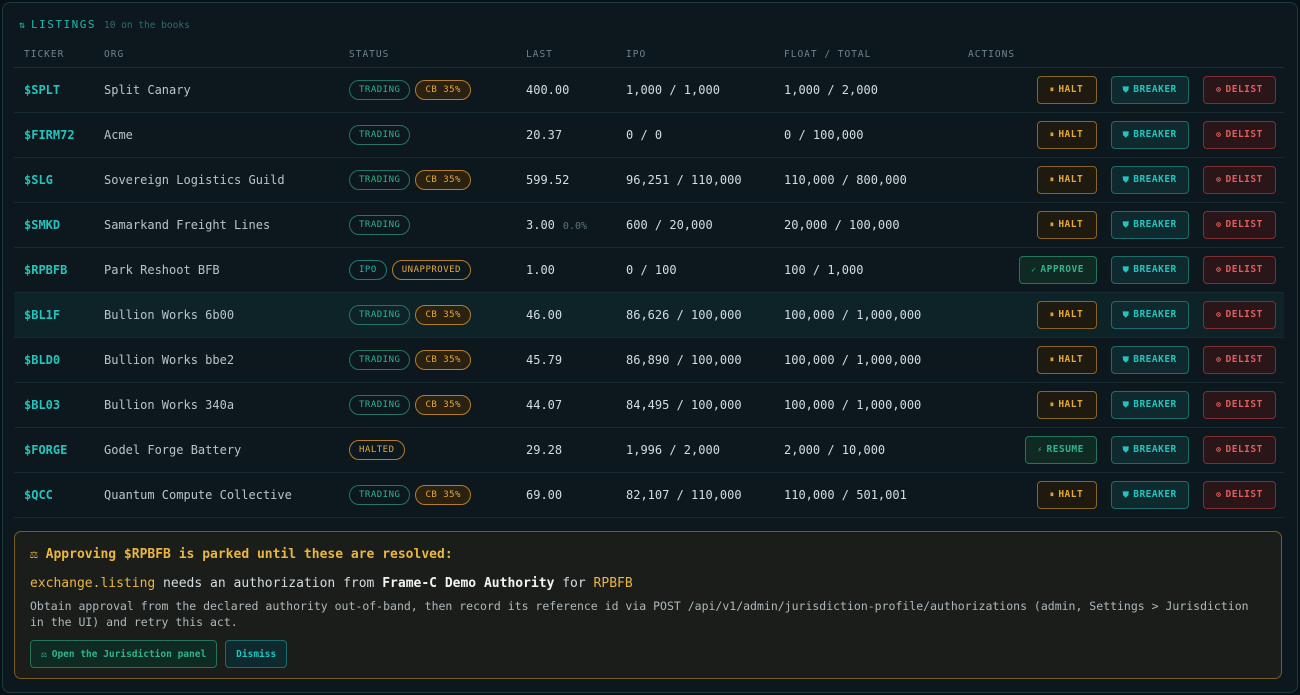 Image resolution: width=1300 pixels, height=695 pixels. What do you see at coordinates (1057, 269) in the screenshot?
I see `approve-button: ✓ APPROVE` at bounding box center [1057, 269].